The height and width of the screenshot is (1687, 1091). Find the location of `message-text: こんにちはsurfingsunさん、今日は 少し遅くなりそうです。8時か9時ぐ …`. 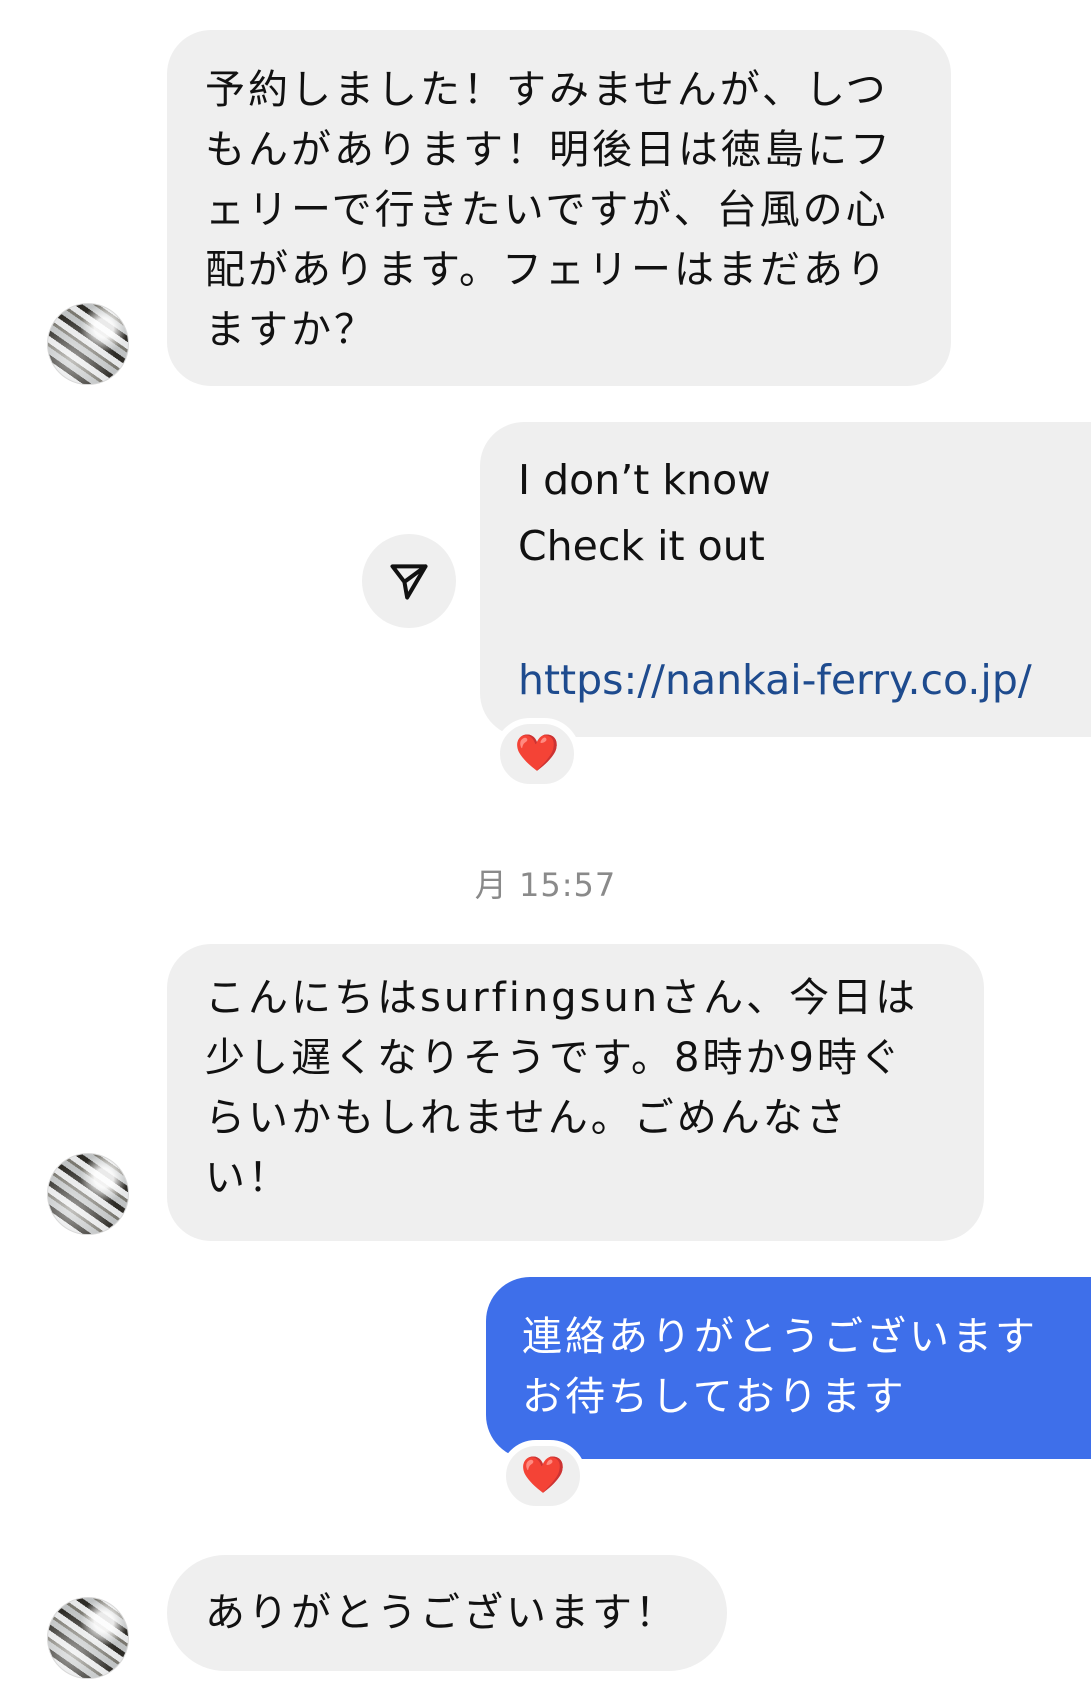

message-text: こんにちはsurfingsunさん、今日は 少し遅くなりそうです。8時か9時ぐ … is located at coordinates (562, 1088).